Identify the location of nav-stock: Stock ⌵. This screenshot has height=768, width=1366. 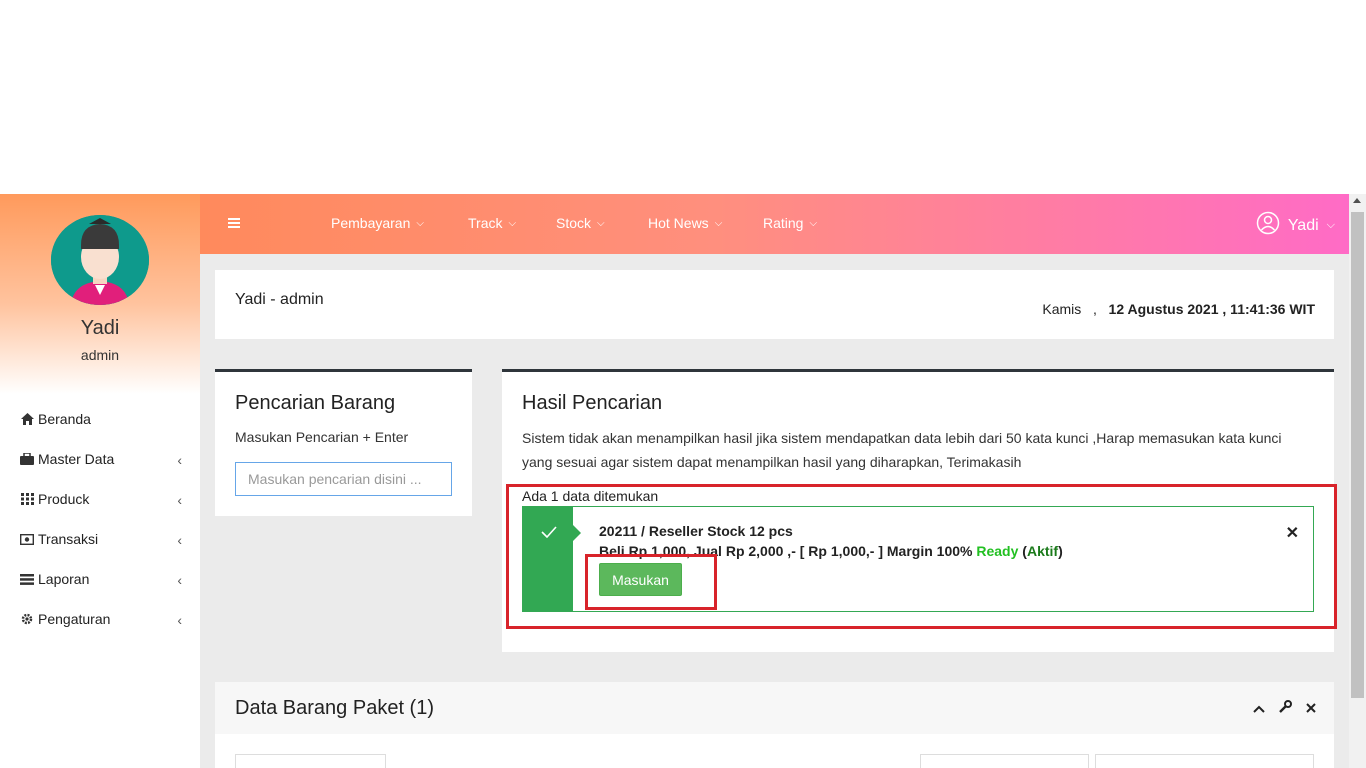
(580, 223).